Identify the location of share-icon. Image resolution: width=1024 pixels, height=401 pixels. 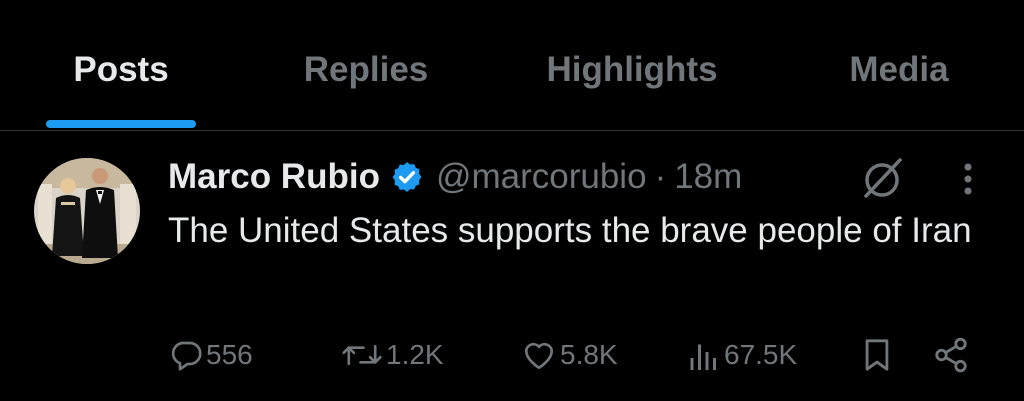
(951, 355).